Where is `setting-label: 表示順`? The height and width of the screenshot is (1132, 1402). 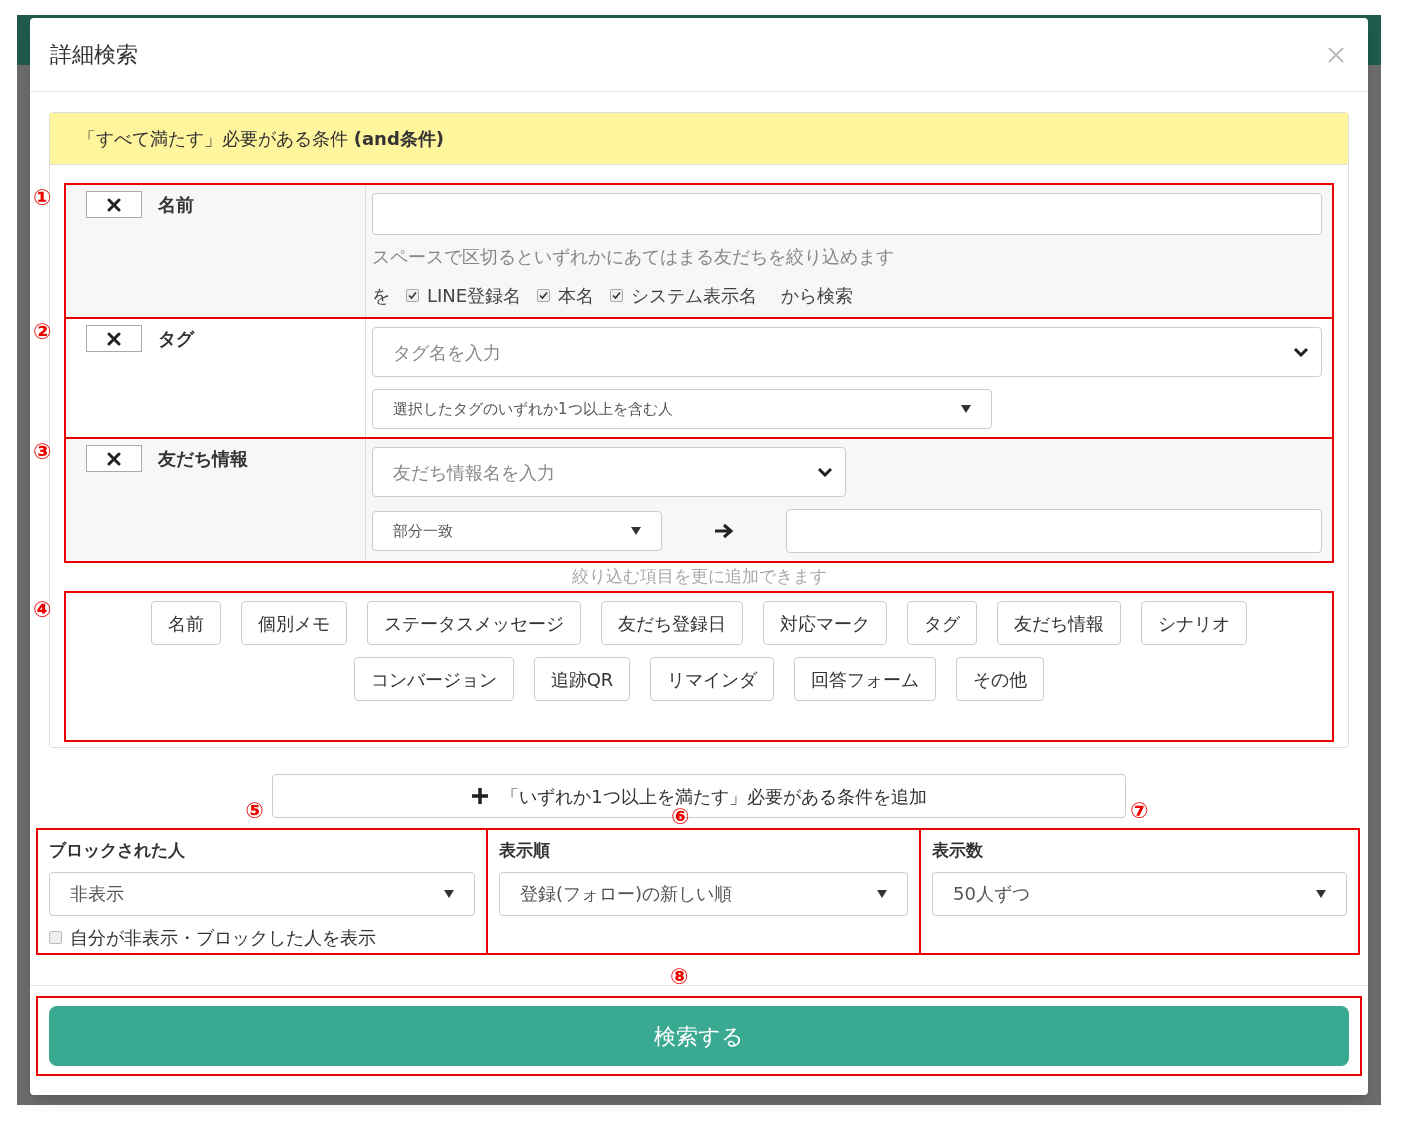 setting-label: 表示順 is located at coordinates (525, 850).